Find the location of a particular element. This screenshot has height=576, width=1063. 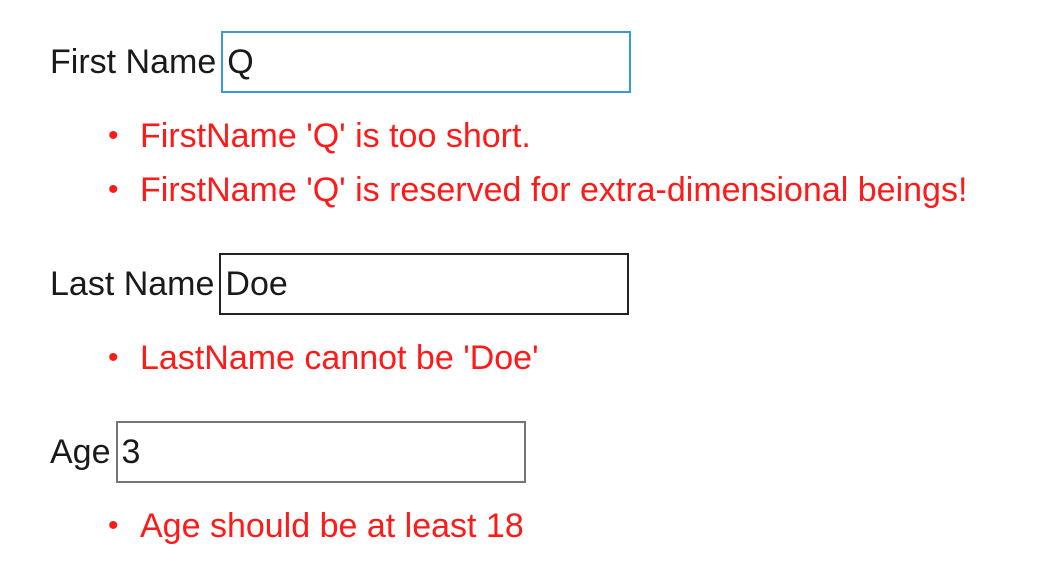

last-name-row: Last Name is located at coordinates (340, 284).